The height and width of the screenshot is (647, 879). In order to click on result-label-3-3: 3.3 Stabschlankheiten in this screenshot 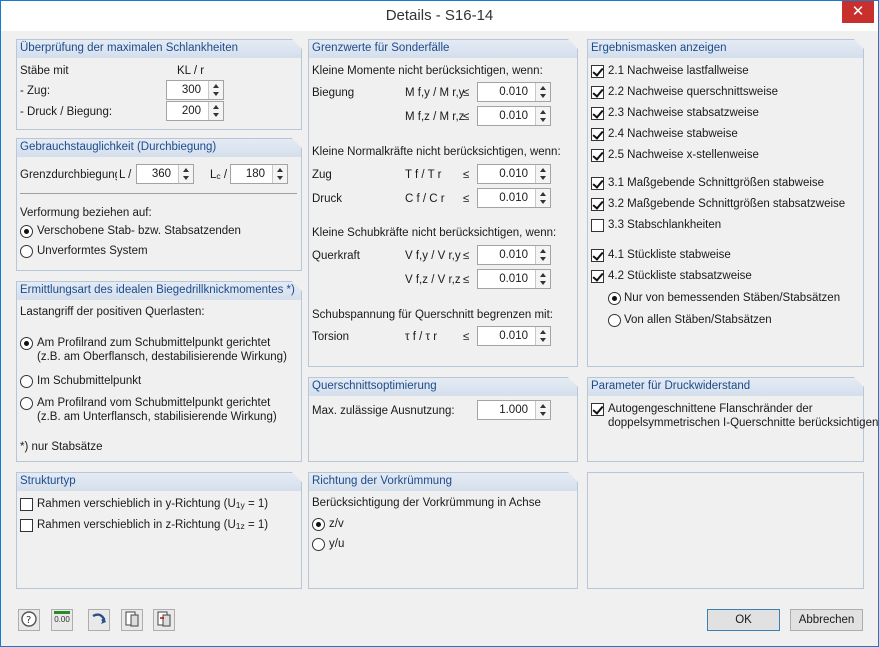, I will do `click(664, 225)`.